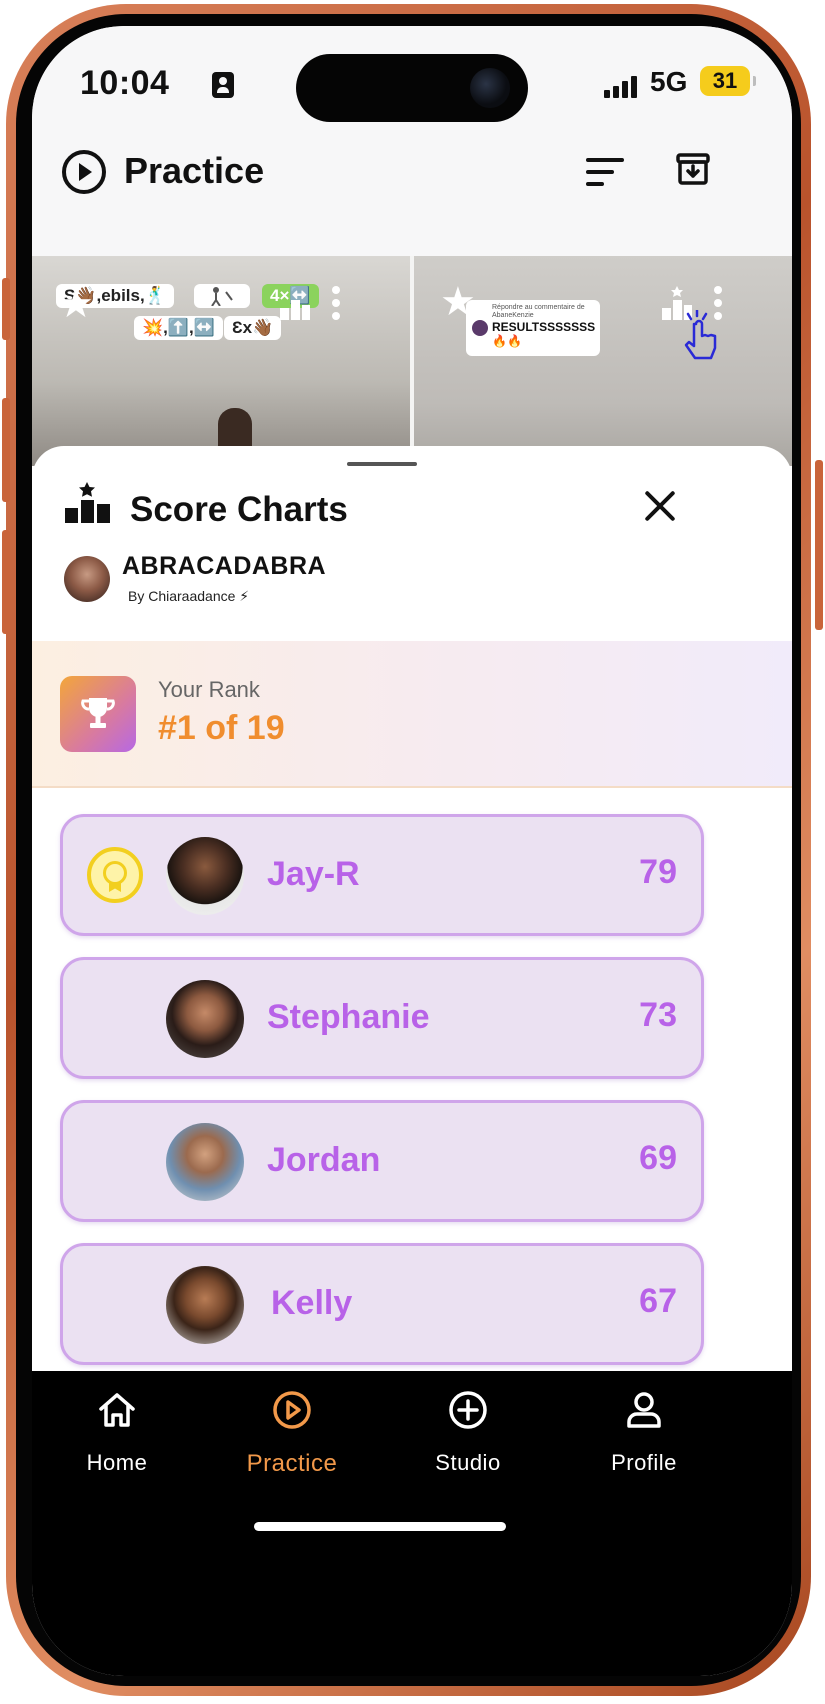  I want to click on sticker-text: 💥,⬆️,↔️, so click(178, 328).